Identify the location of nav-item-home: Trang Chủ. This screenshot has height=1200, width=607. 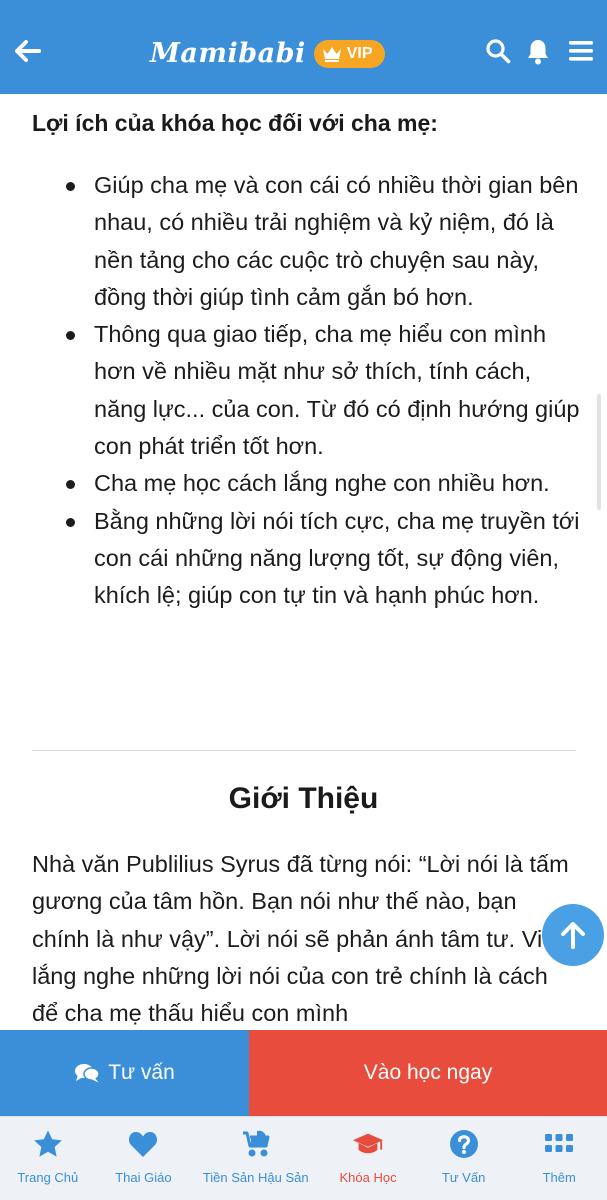
(48, 1158).